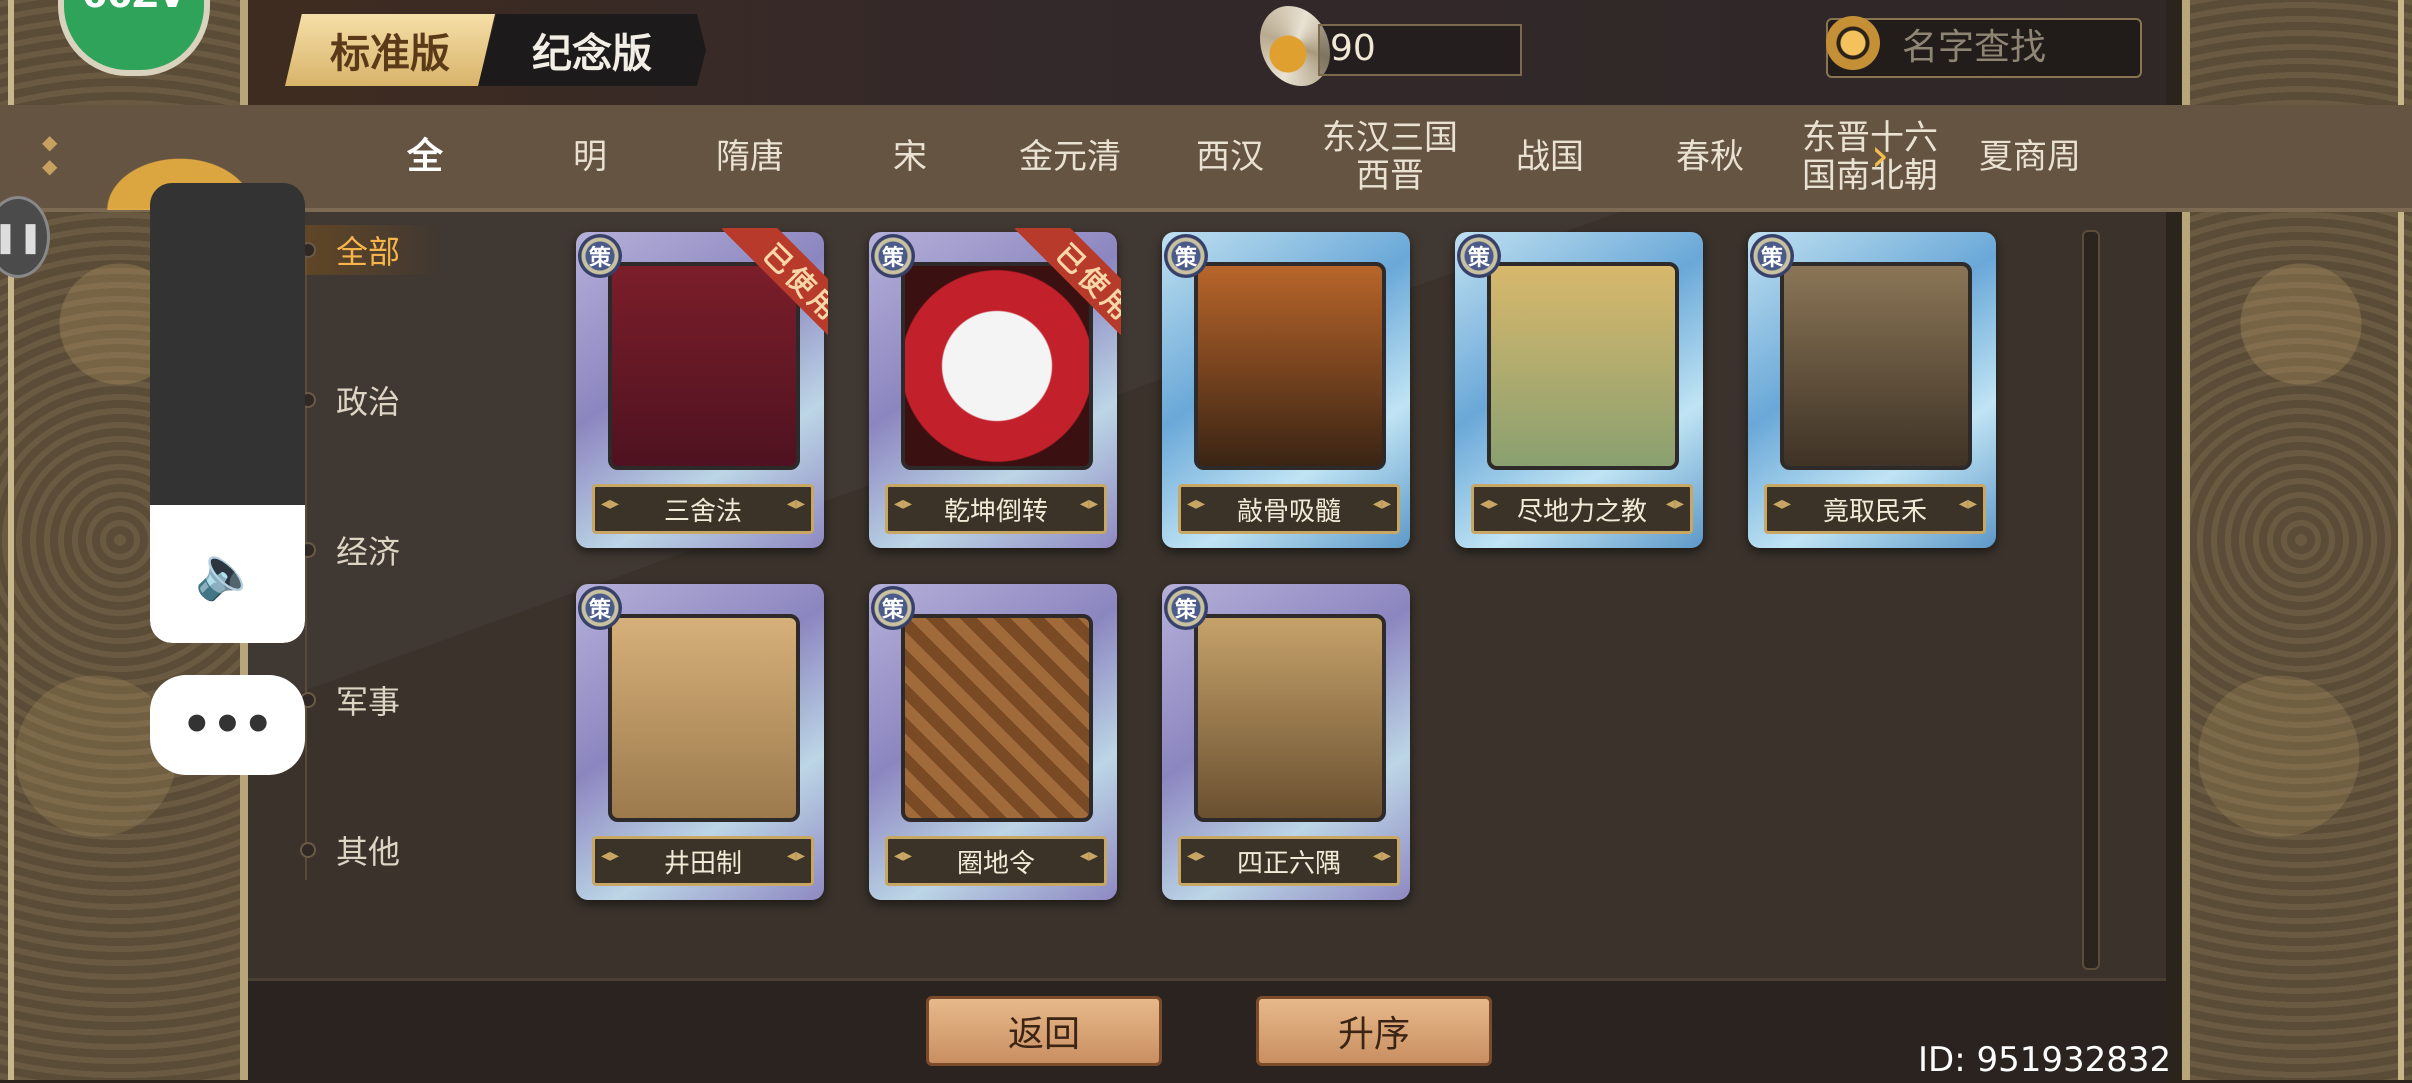 This screenshot has height=1083, width=2412. Describe the element at coordinates (134, 8) in the screenshot. I see `green-badge-text: 66ZV` at that location.